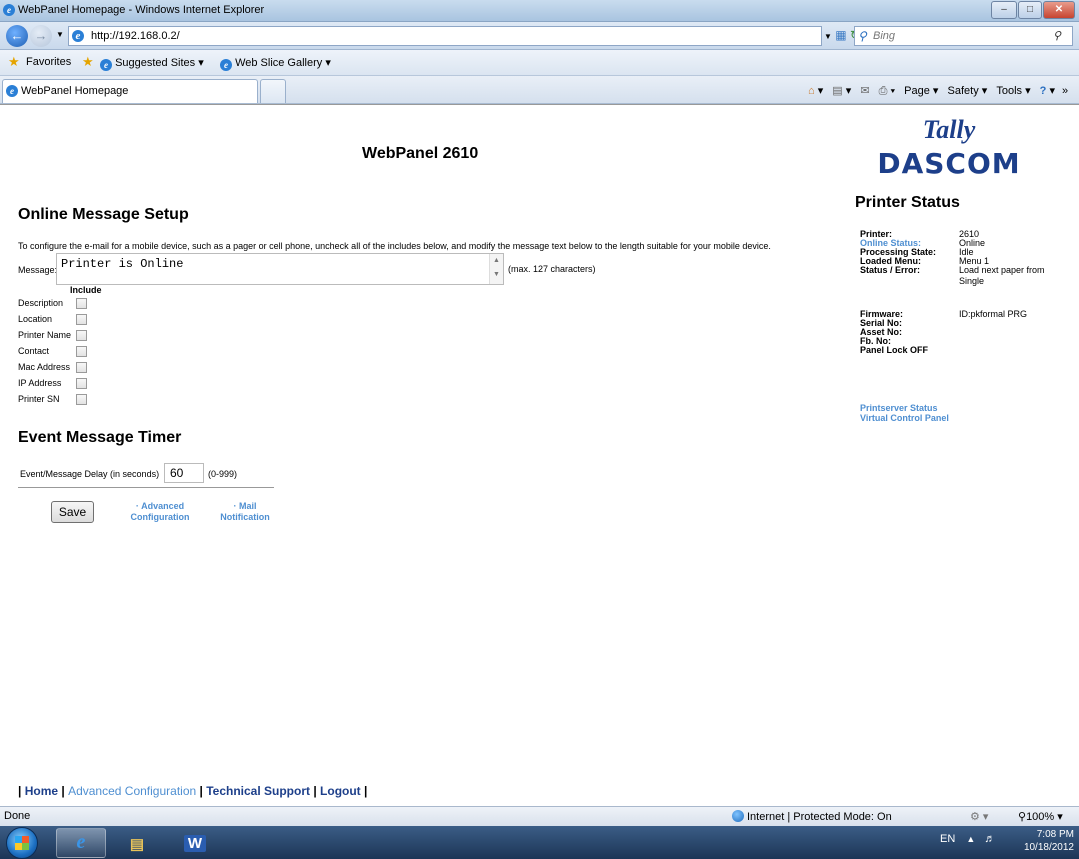 The image size is (1079, 859). Describe the element at coordinates (884, 36) in the screenshot. I see `search-placeholder: Bing` at that location.